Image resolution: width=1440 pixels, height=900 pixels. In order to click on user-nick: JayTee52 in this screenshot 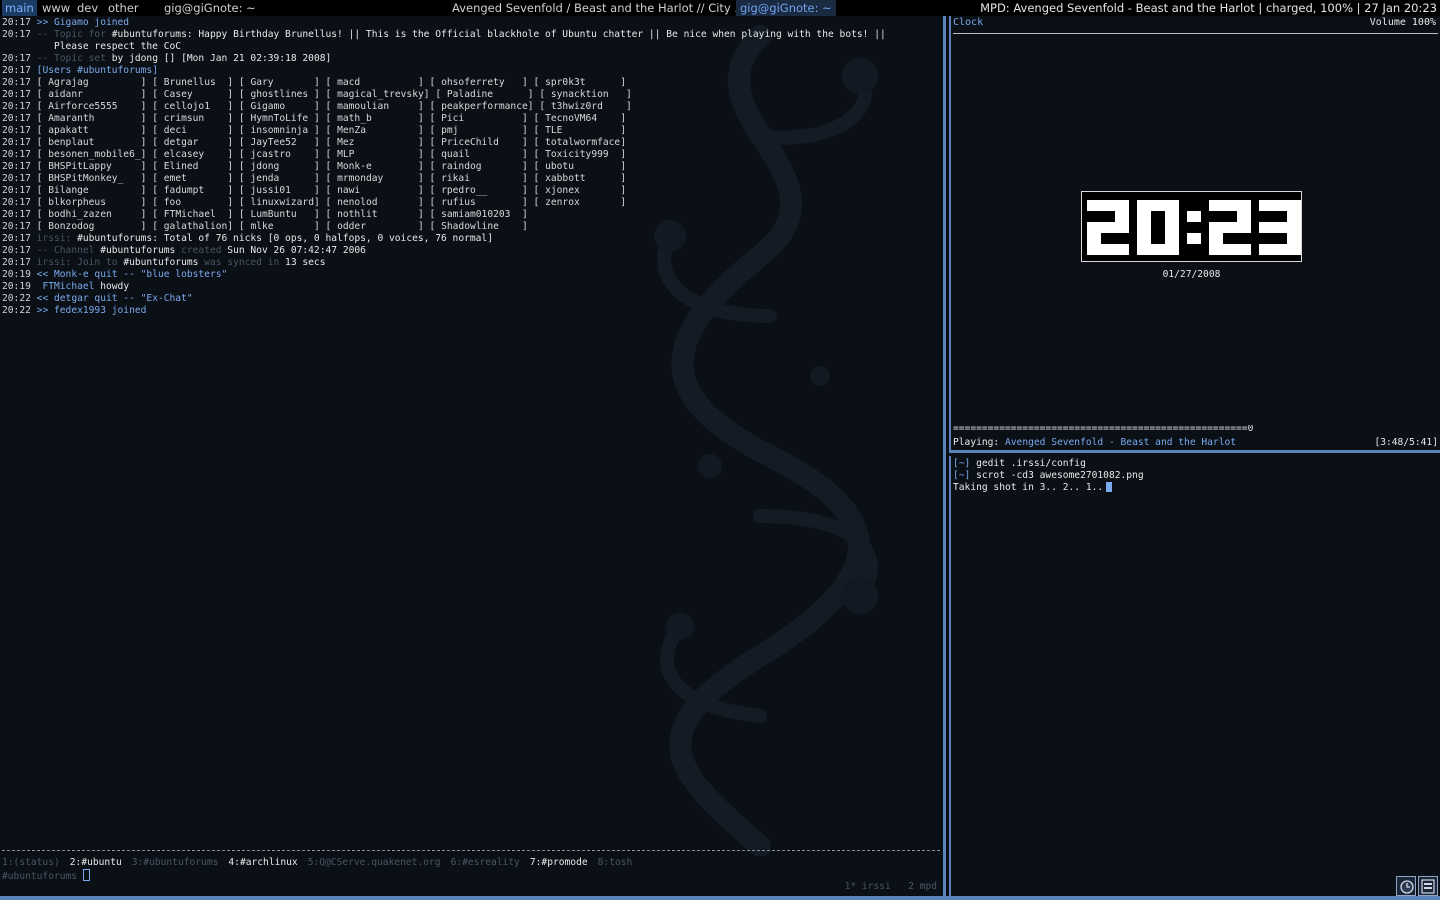, I will do `click(282, 142)`.